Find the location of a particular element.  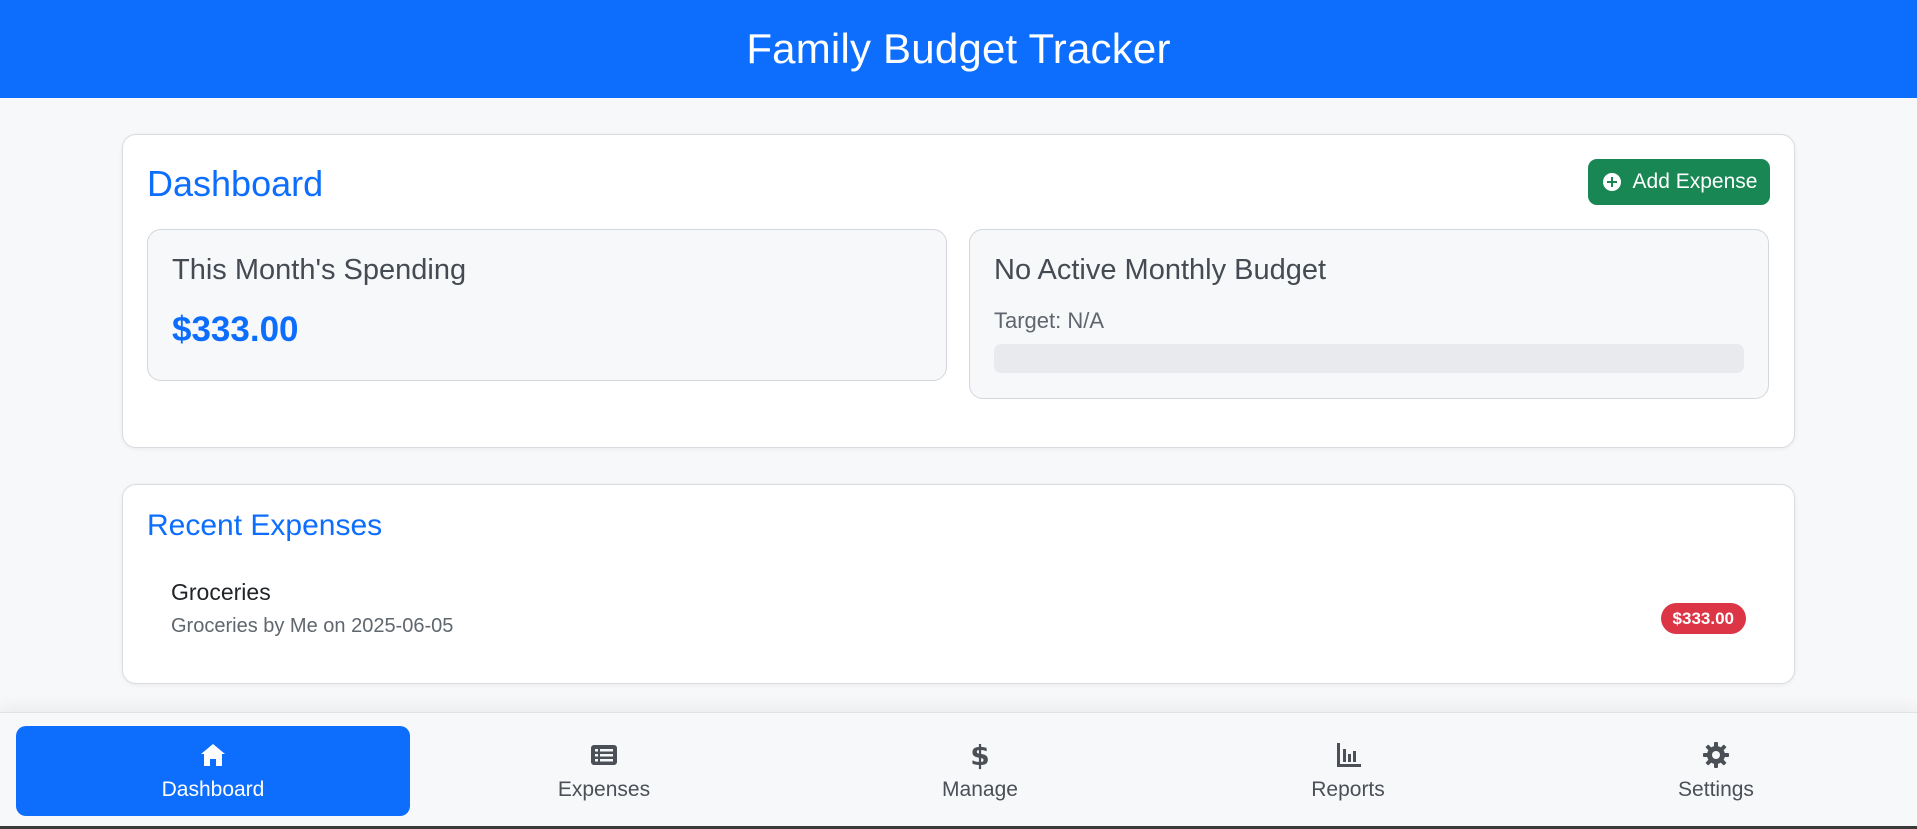

app-title: Family Budget Tracker is located at coordinates (958, 48).